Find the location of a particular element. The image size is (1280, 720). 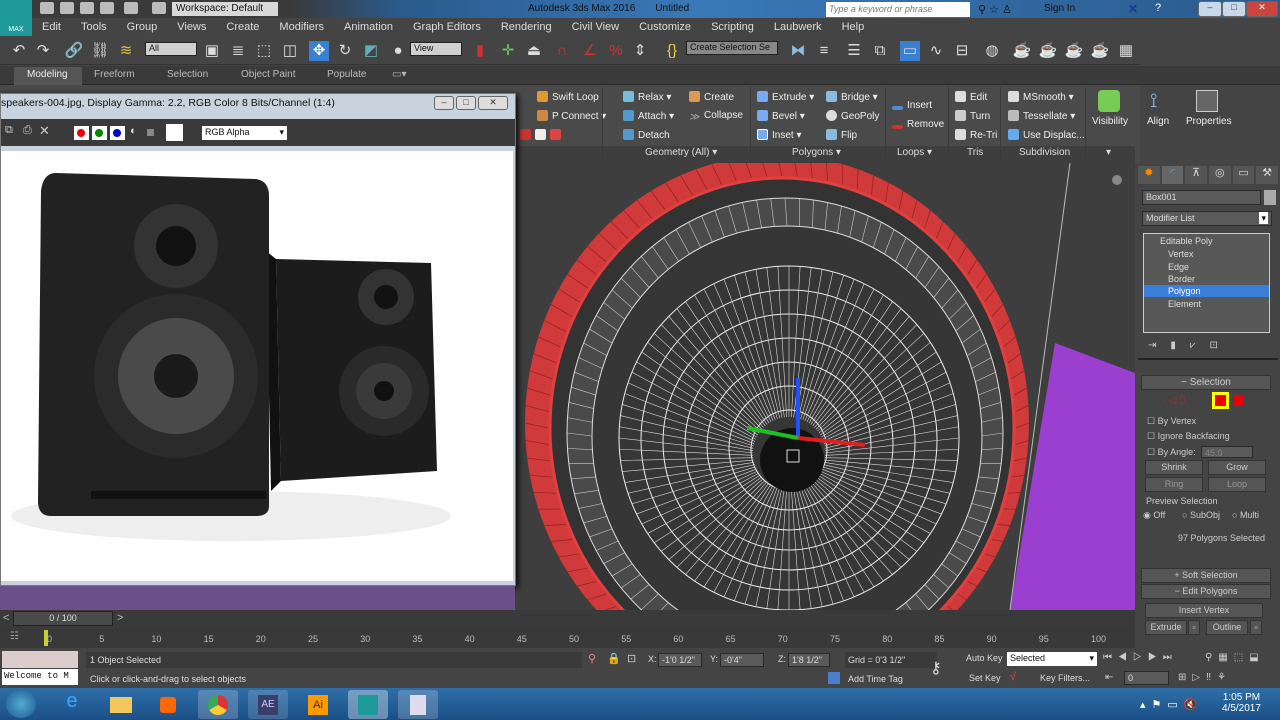

blue-channel-toggle is located at coordinates (117, 133).